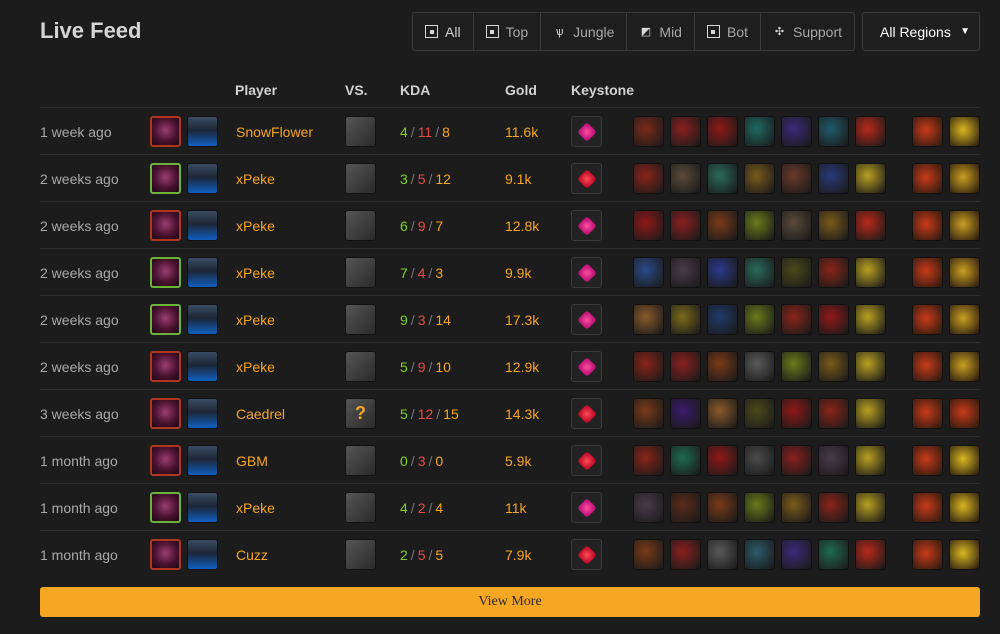 The height and width of the screenshot is (634, 1000). Describe the element at coordinates (583, 31) in the screenshot. I see `filter-jungle: ѱ Jungle` at that location.